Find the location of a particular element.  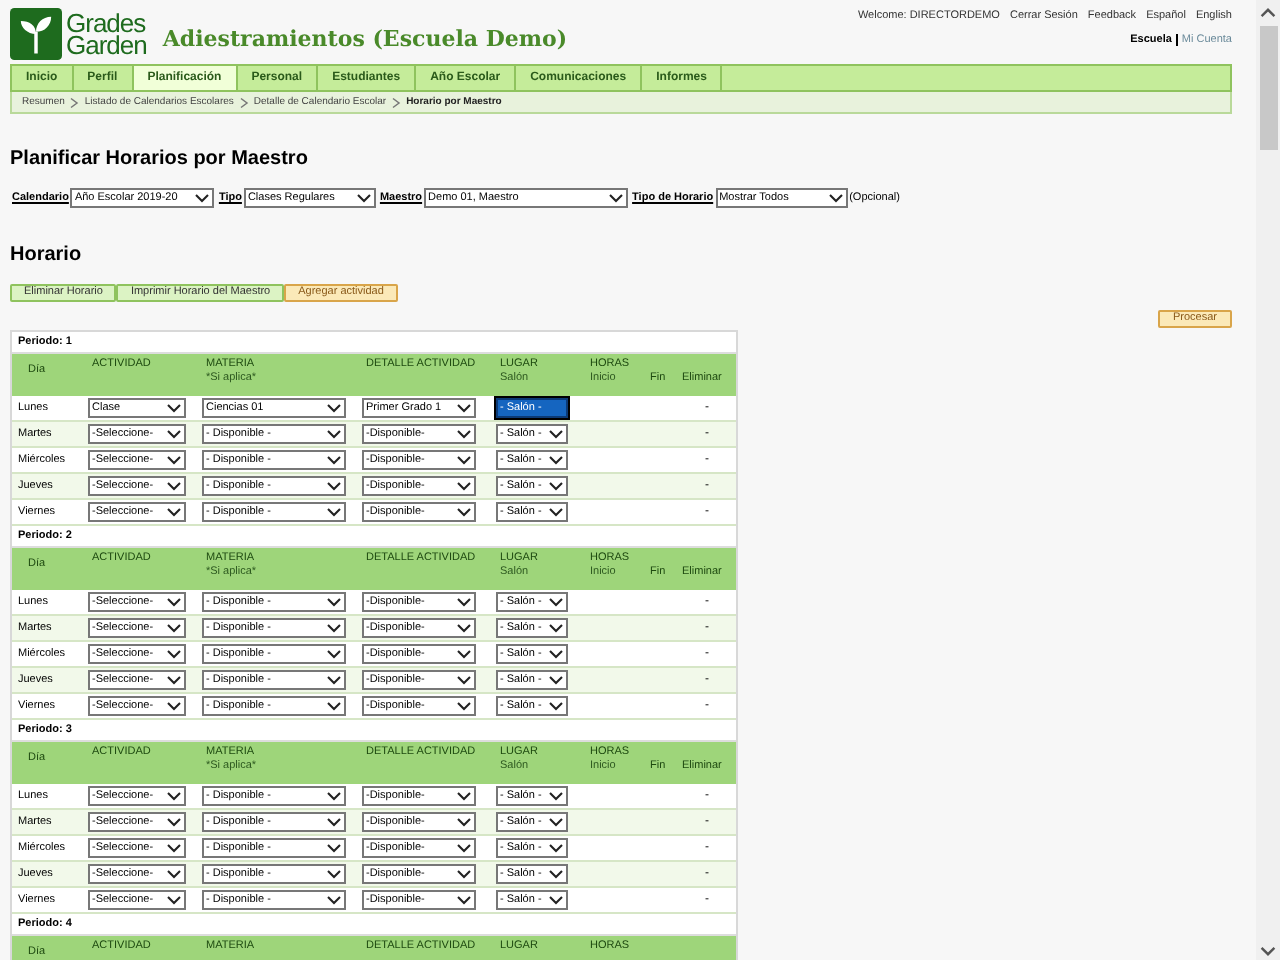

section-title: Horario is located at coordinates (47, 255).